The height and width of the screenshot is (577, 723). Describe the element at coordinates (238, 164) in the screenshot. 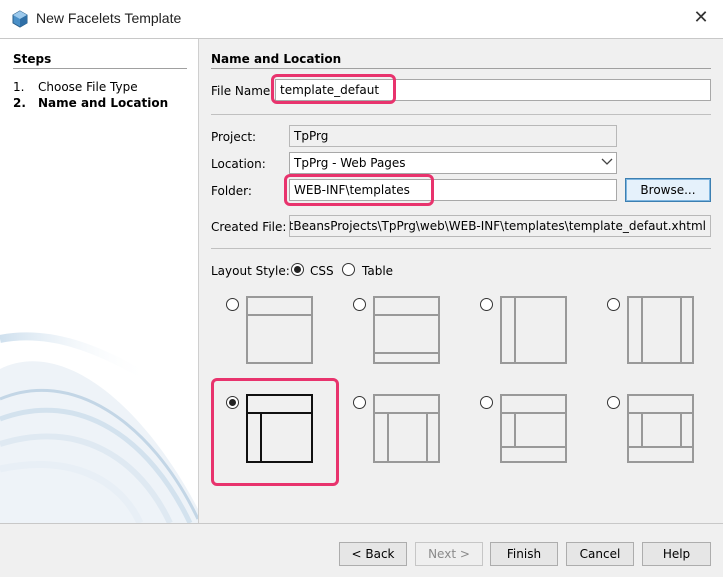

I see `location-label: Location:` at that location.